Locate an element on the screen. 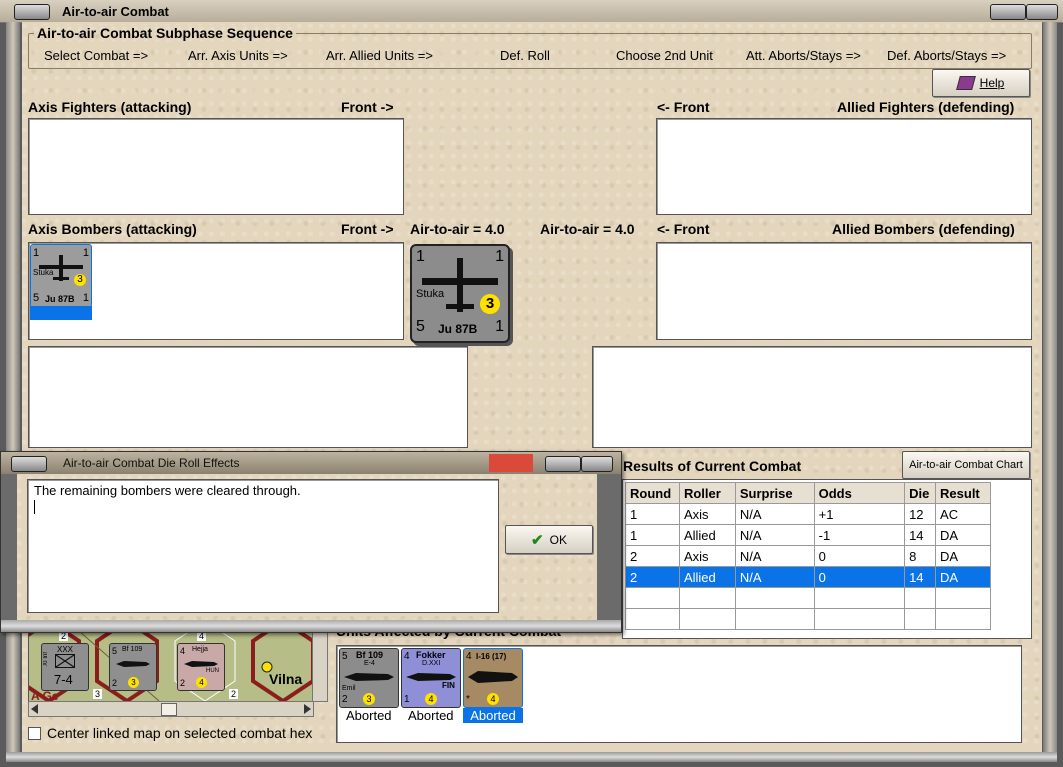 The image size is (1063, 767). axis-fighters-front-label: Front -> is located at coordinates (367, 107).